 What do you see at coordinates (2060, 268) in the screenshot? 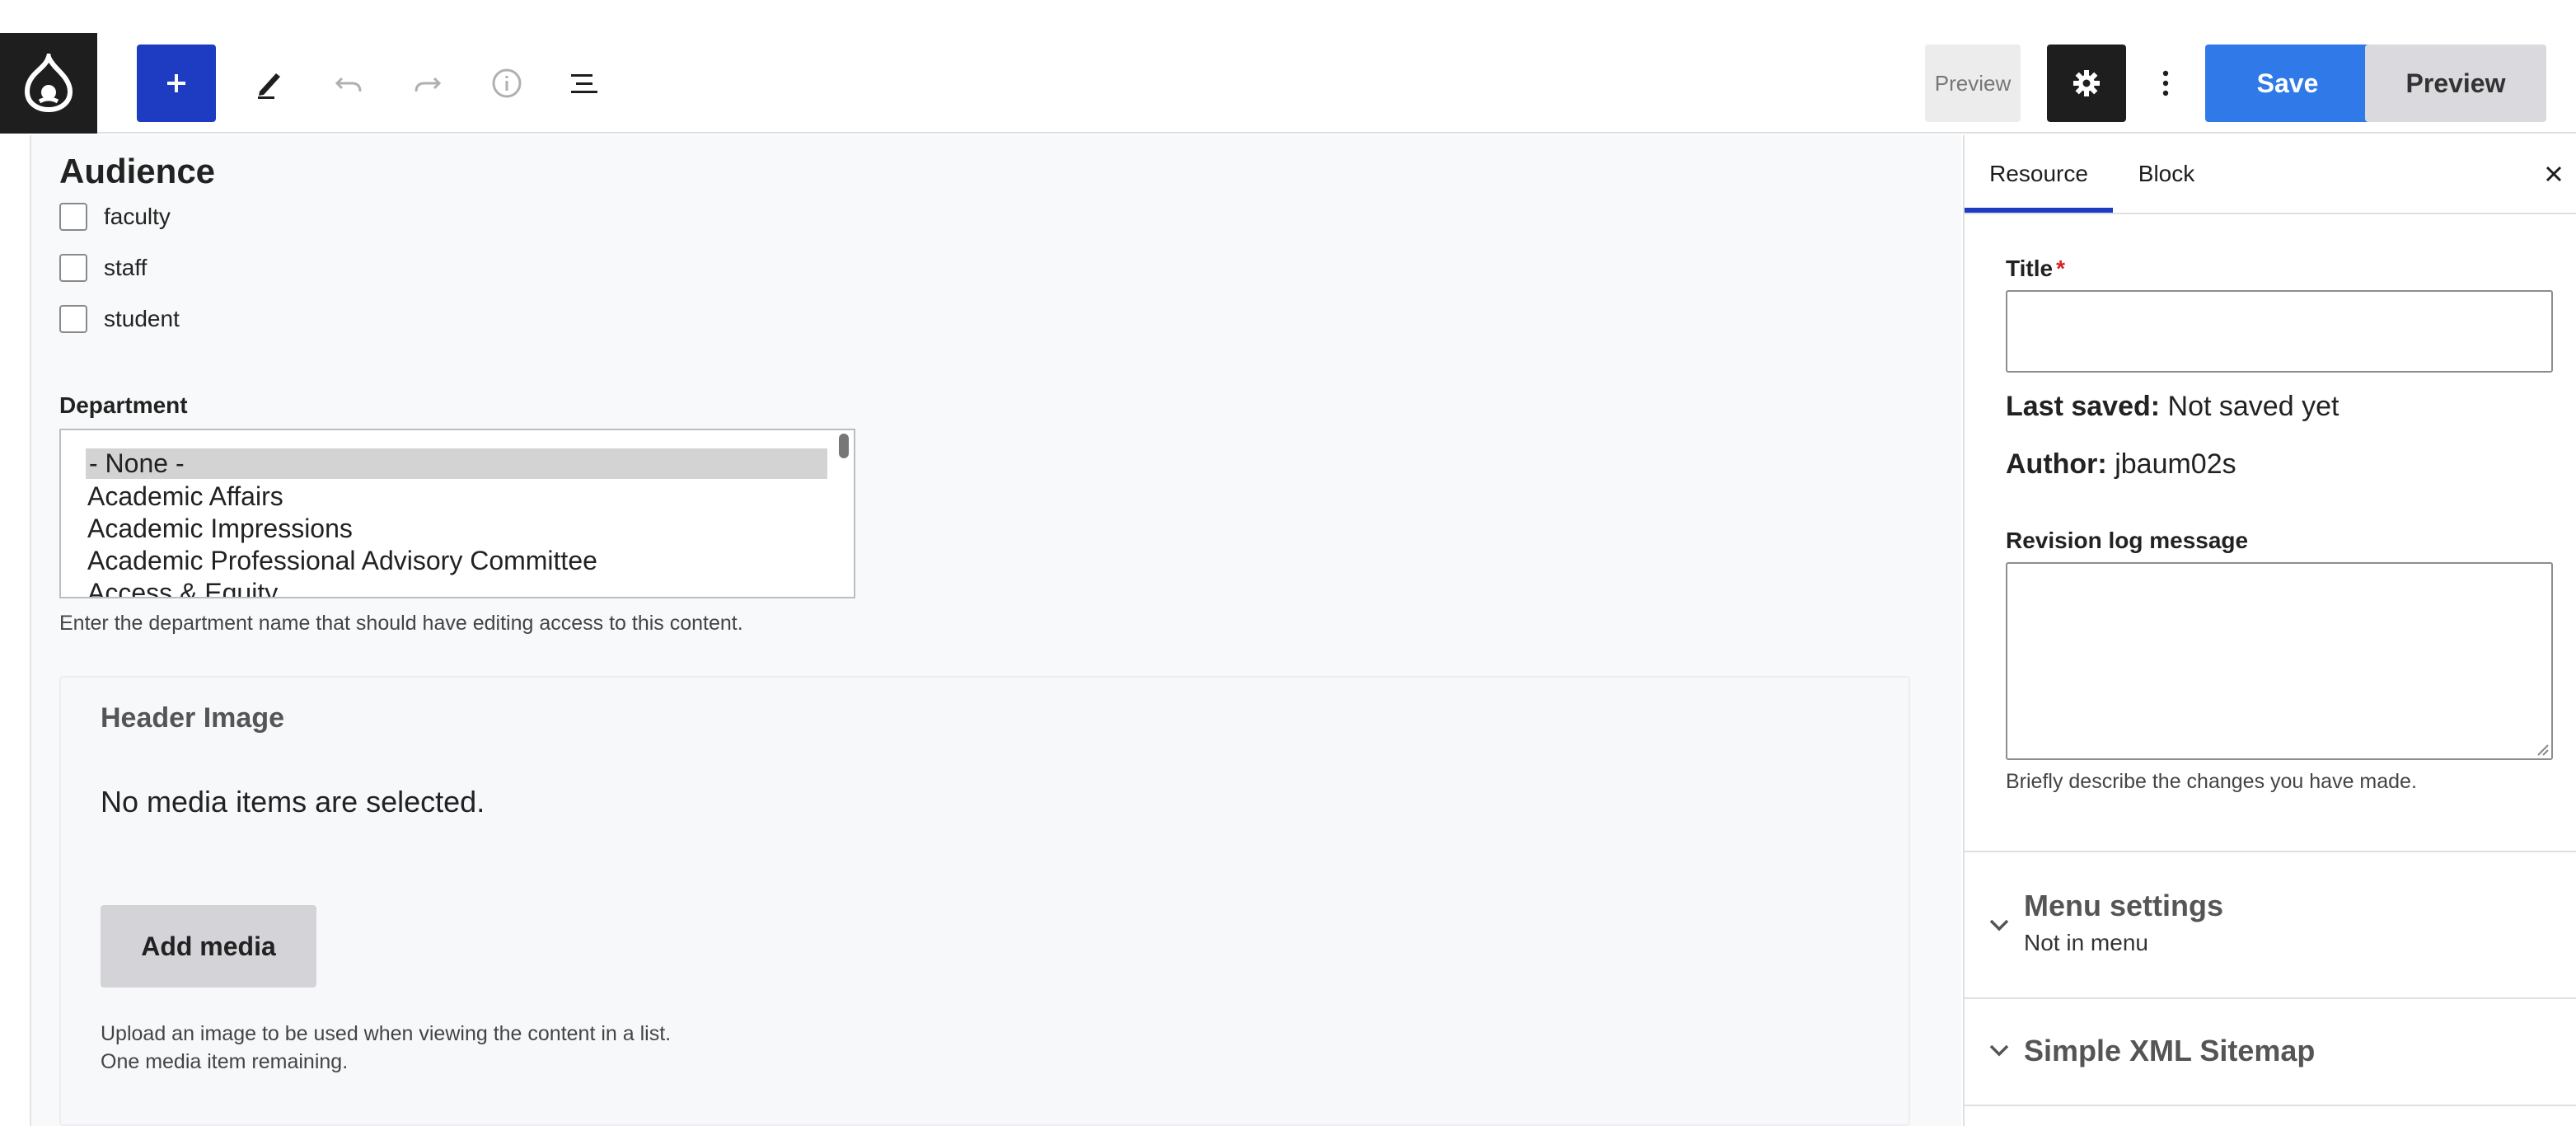
I see `required-marker: *` at bounding box center [2060, 268].